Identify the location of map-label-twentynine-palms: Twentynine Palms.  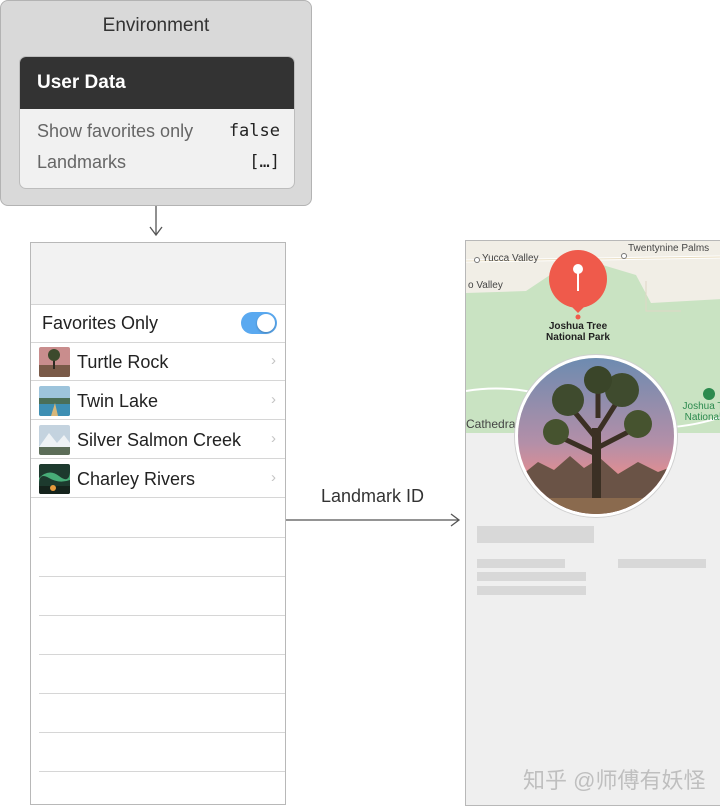
(669, 248).